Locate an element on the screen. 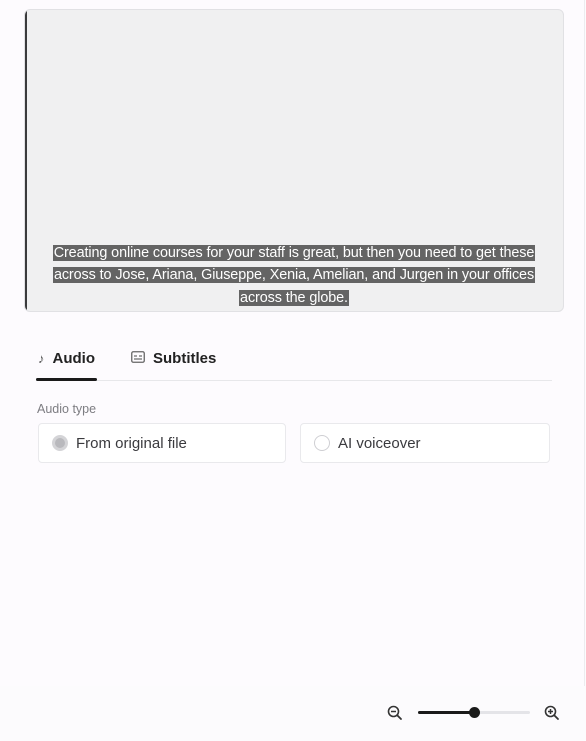 The height and width of the screenshot is (741, 586). zoom-slider-fill is located at coordinates (446, 712).